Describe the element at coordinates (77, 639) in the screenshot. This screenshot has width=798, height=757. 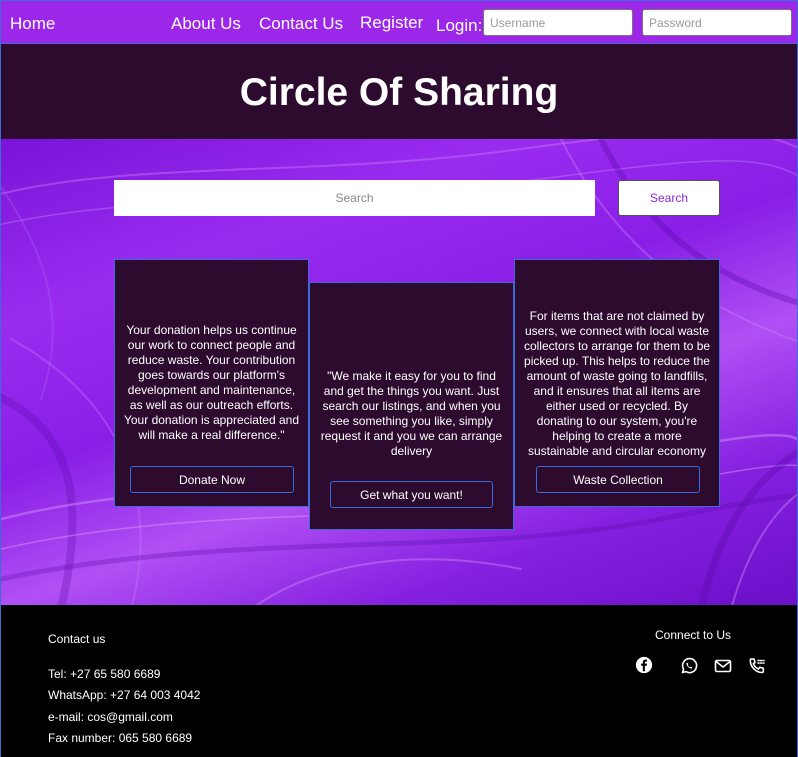
I see `contact-heading: Contact us` at that location.